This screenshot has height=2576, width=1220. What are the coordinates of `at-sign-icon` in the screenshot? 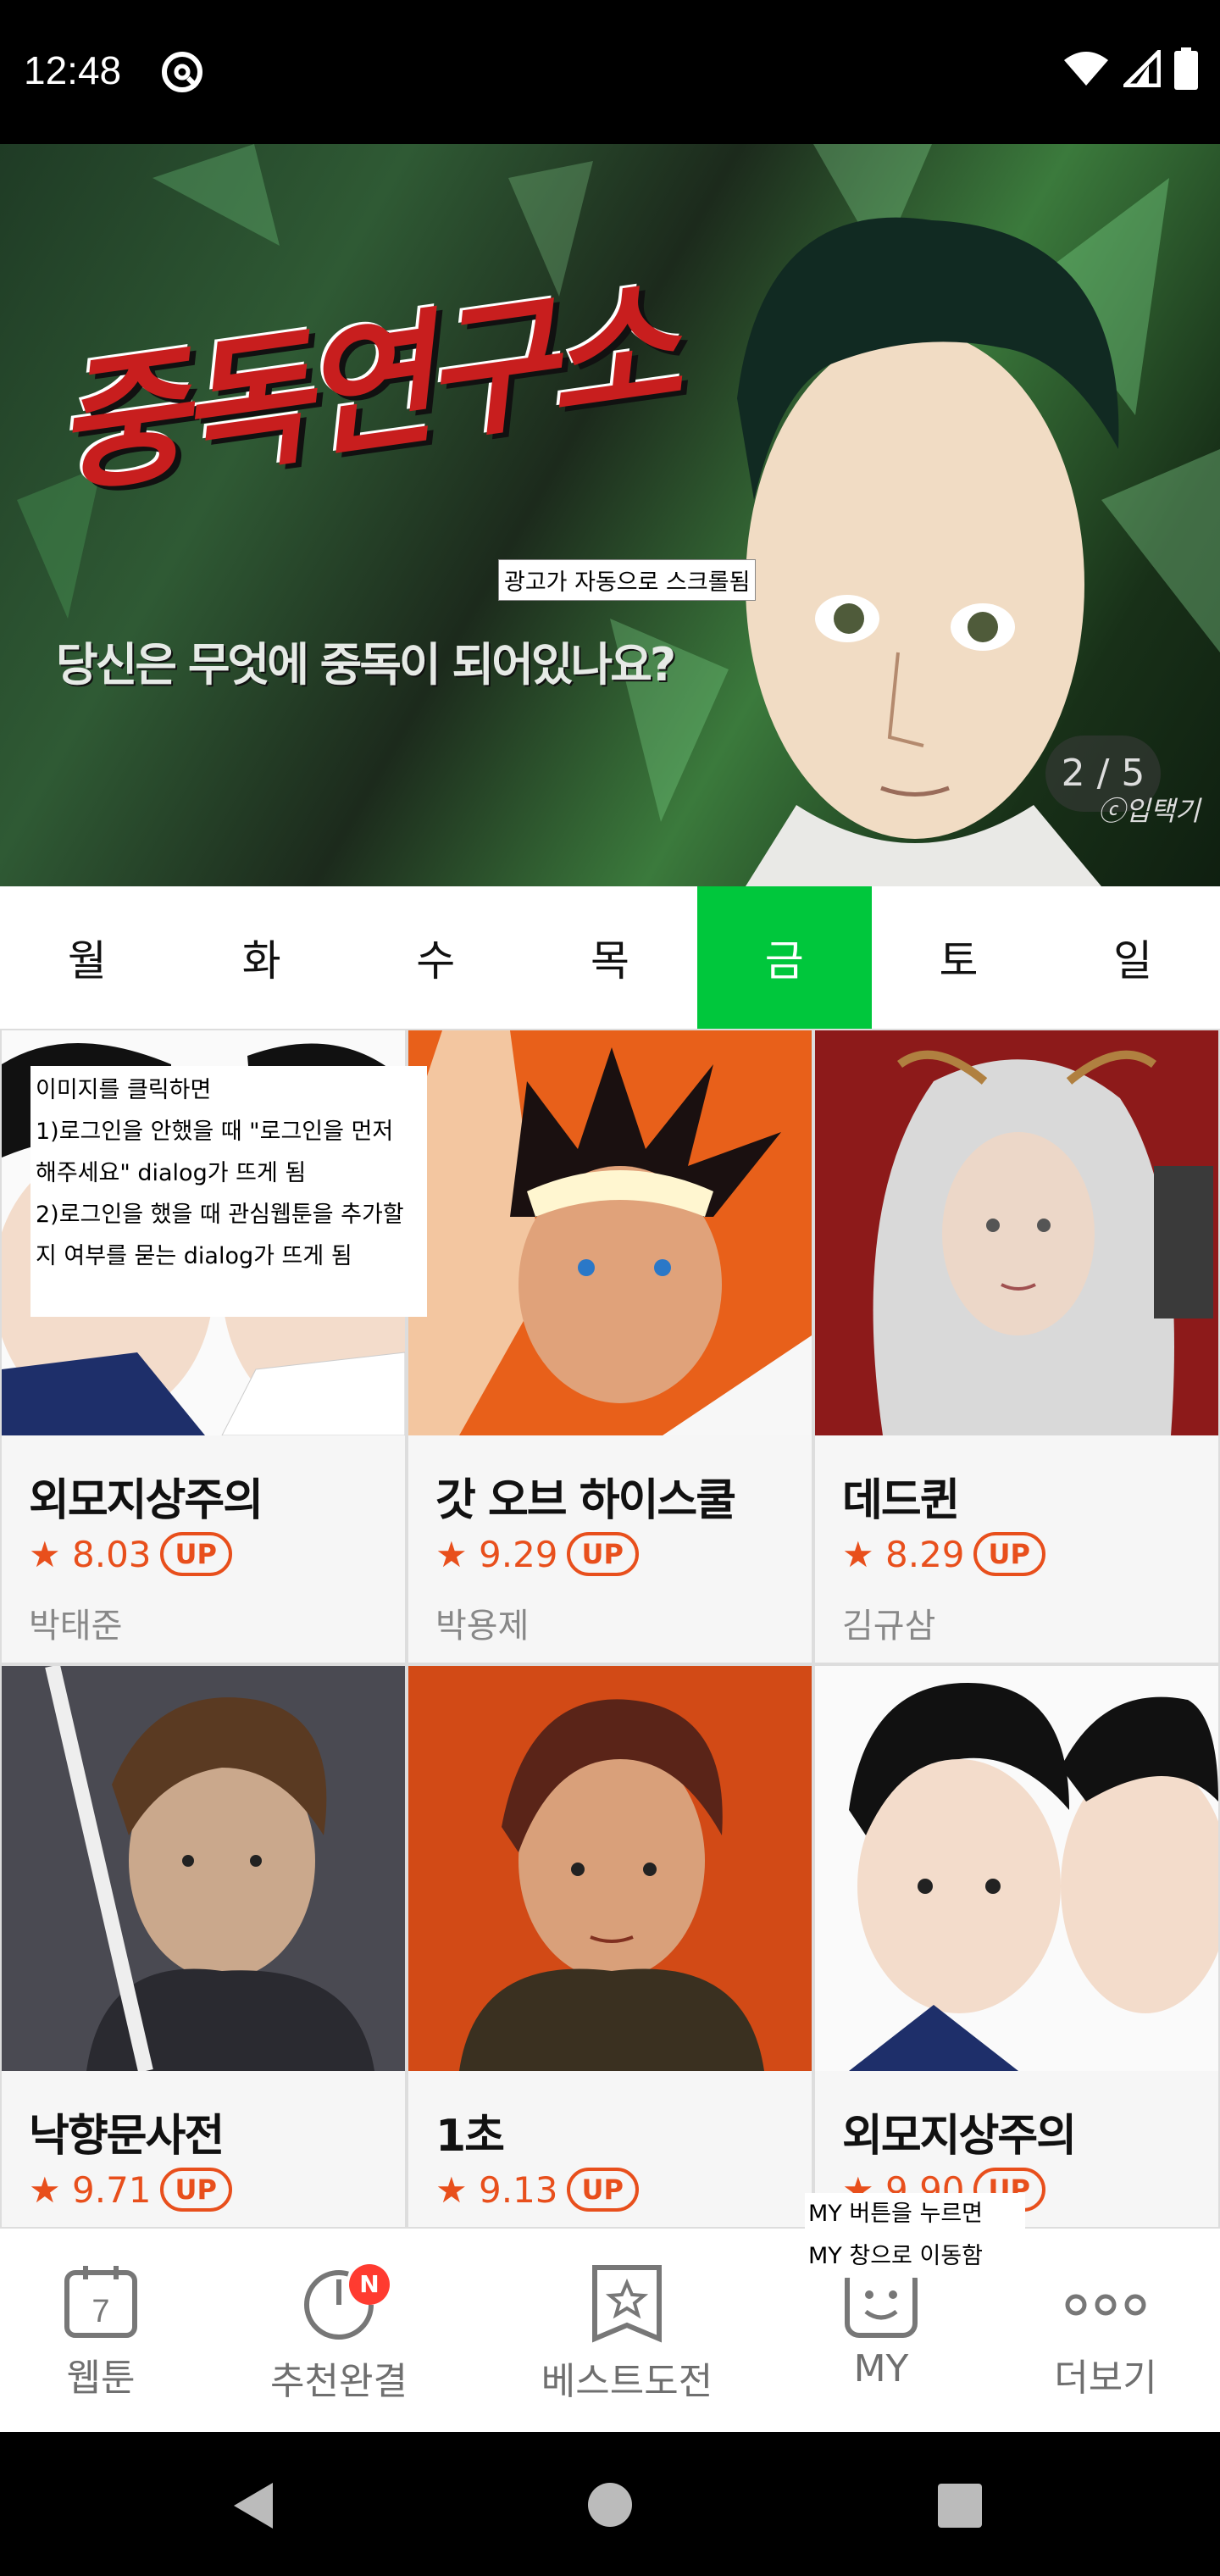 It's located at (182, 72).